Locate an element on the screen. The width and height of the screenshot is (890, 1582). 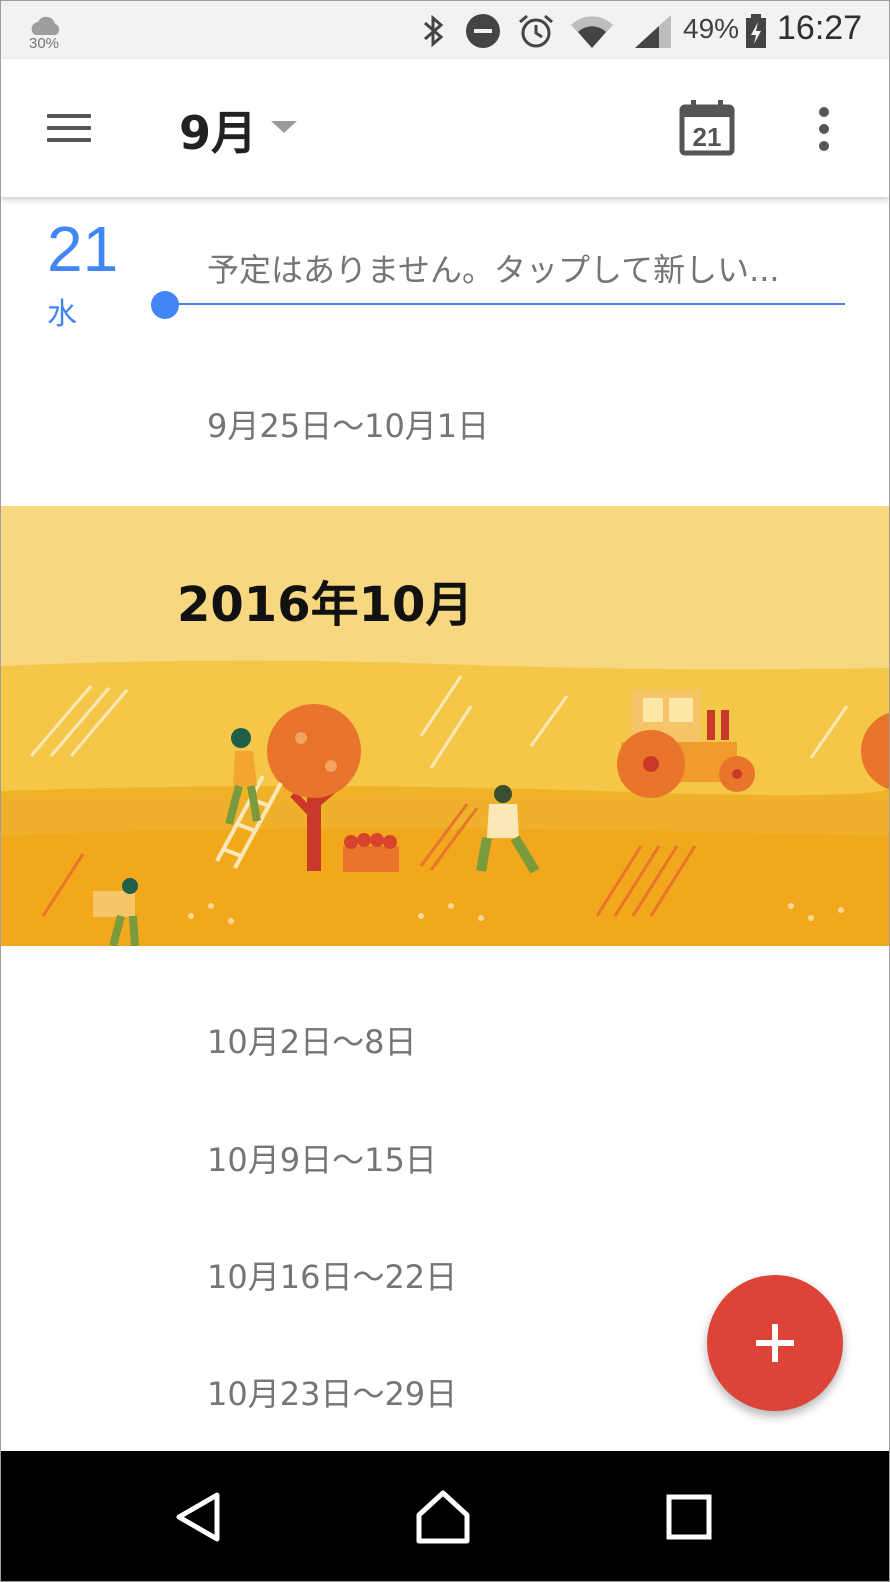
navigation-bar is located at coordinates (445, 1516).